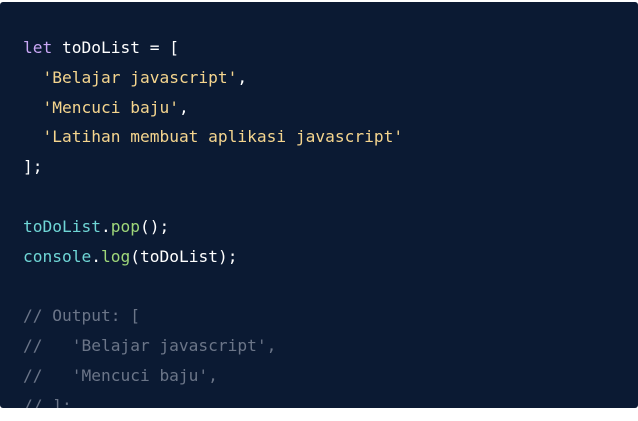 This screenshot has width=638, height=421. What do you see at coordinates (125, 226) in the screenshot?
I see `method-name: pop` at bounding box center [125, 226].